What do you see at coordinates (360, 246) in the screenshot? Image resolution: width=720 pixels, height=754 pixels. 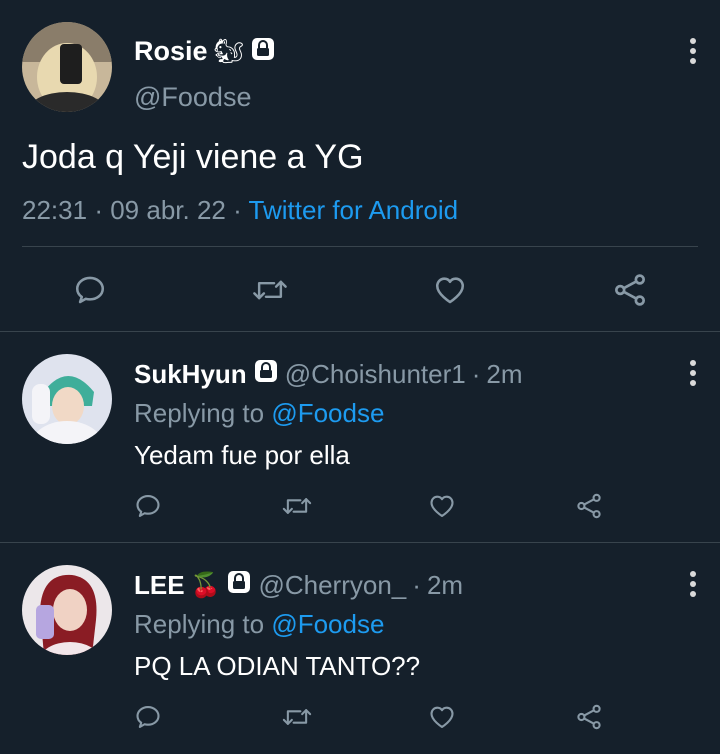 I see `divider` at bounding box center [360, 246].